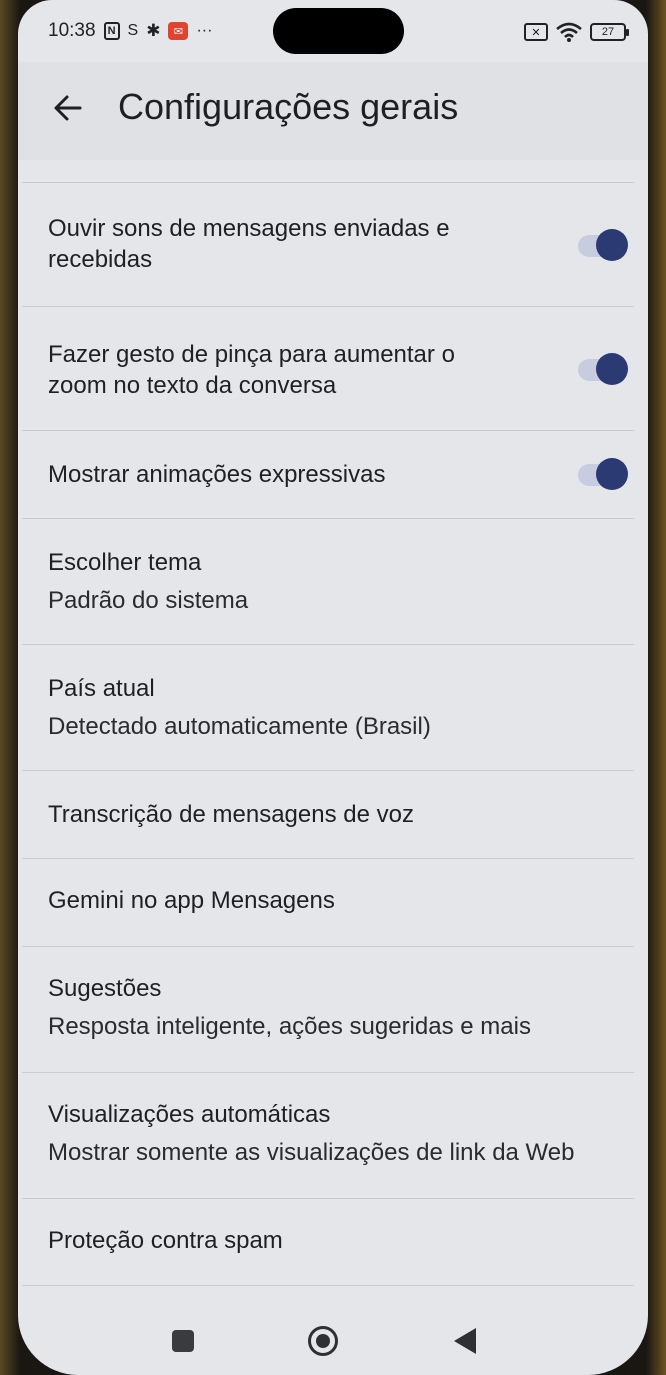  Describe the element at coordinates (101, 688) in the screenshot. I see `setting-title: País atual` at that location.